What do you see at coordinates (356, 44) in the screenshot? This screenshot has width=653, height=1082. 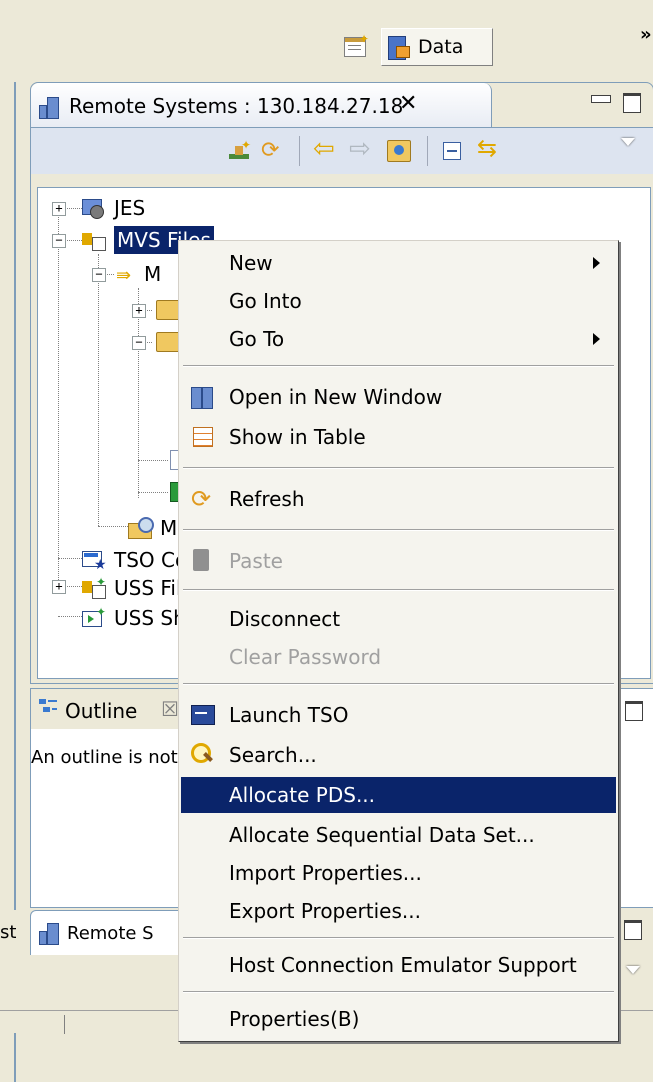 I see `open-perspective-icon: ✦` at bounding box center [356, 44].